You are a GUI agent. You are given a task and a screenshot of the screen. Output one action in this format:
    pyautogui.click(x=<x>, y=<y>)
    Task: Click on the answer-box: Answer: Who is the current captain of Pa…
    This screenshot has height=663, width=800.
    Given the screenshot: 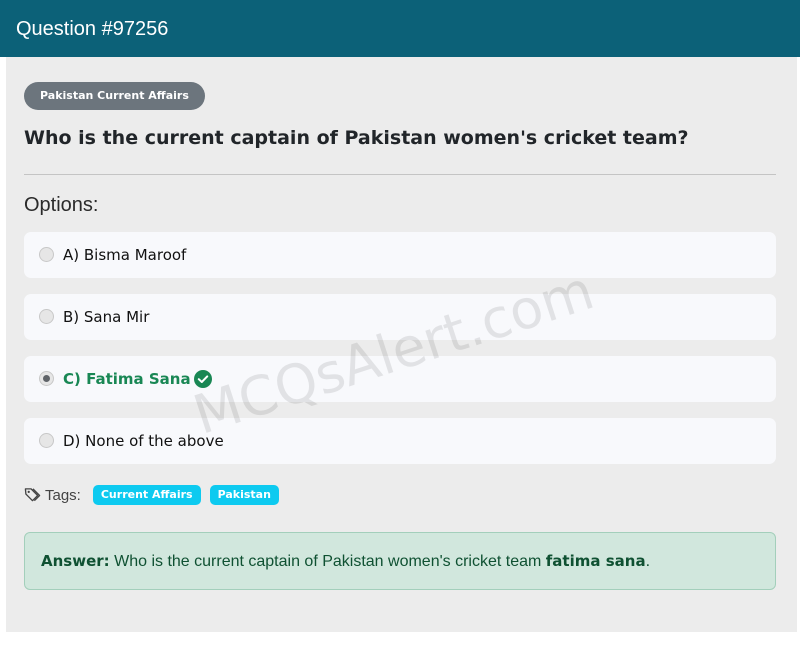 What is the action you would take?
    pyautogui.click(x=400, y=561)
    